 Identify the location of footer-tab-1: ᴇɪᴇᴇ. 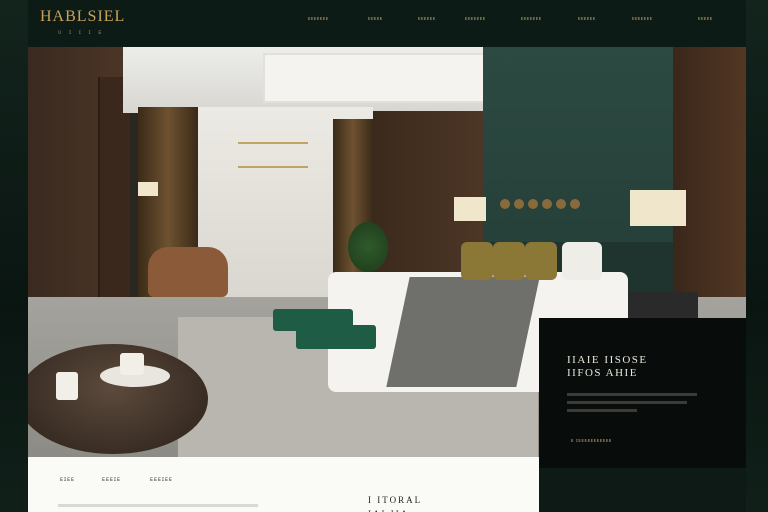
(67, 480).